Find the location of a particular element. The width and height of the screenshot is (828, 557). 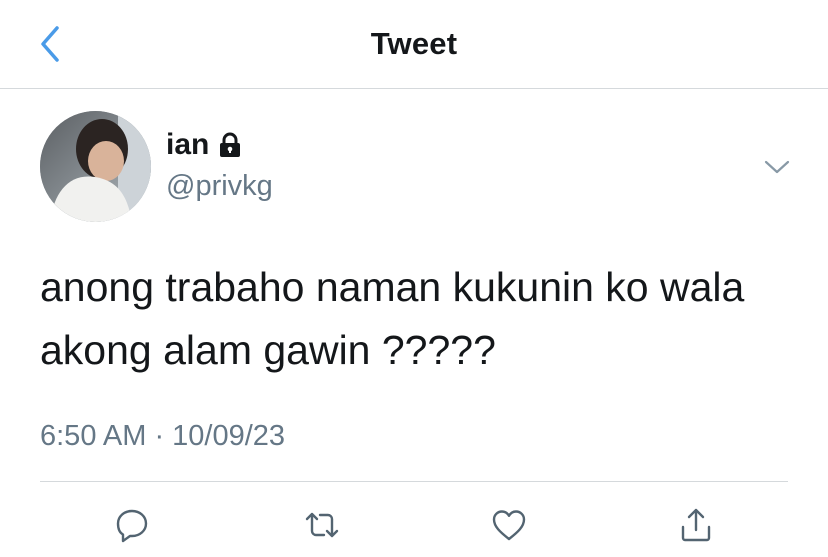

like-icon is located at coordinates (509, 525).